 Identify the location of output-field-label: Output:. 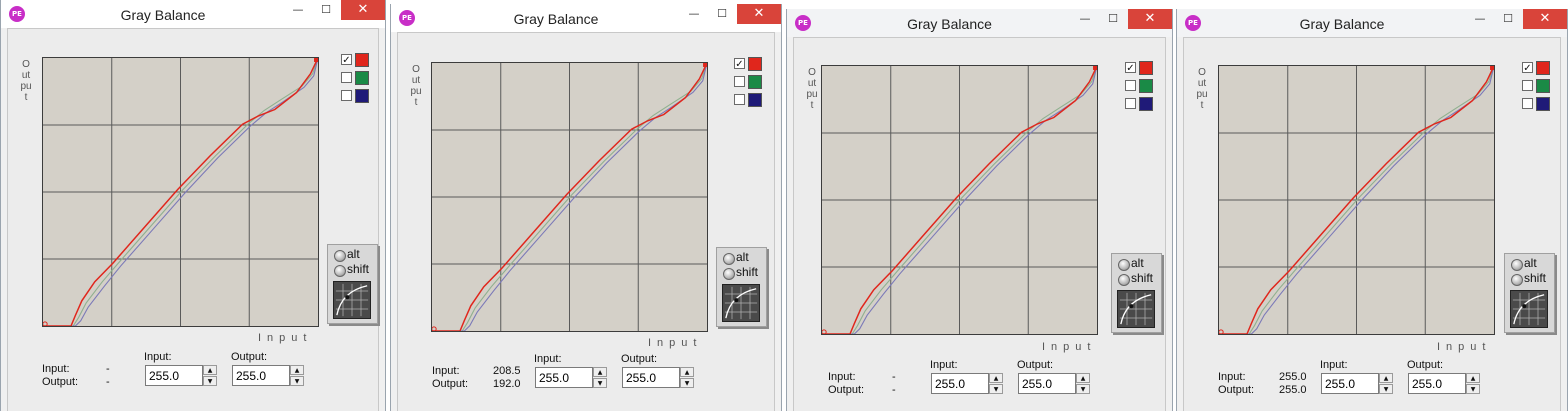
(249, 357).